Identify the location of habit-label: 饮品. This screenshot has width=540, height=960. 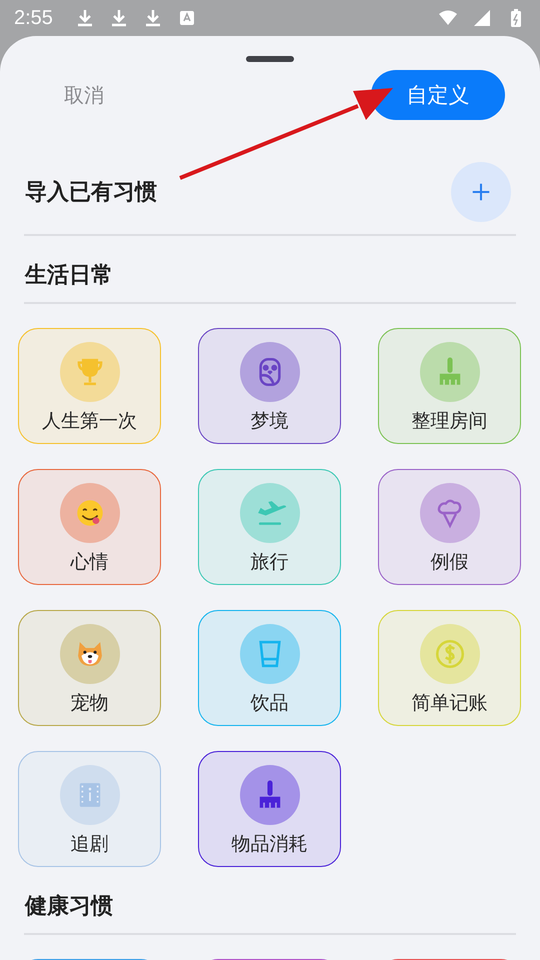
(269, 703).